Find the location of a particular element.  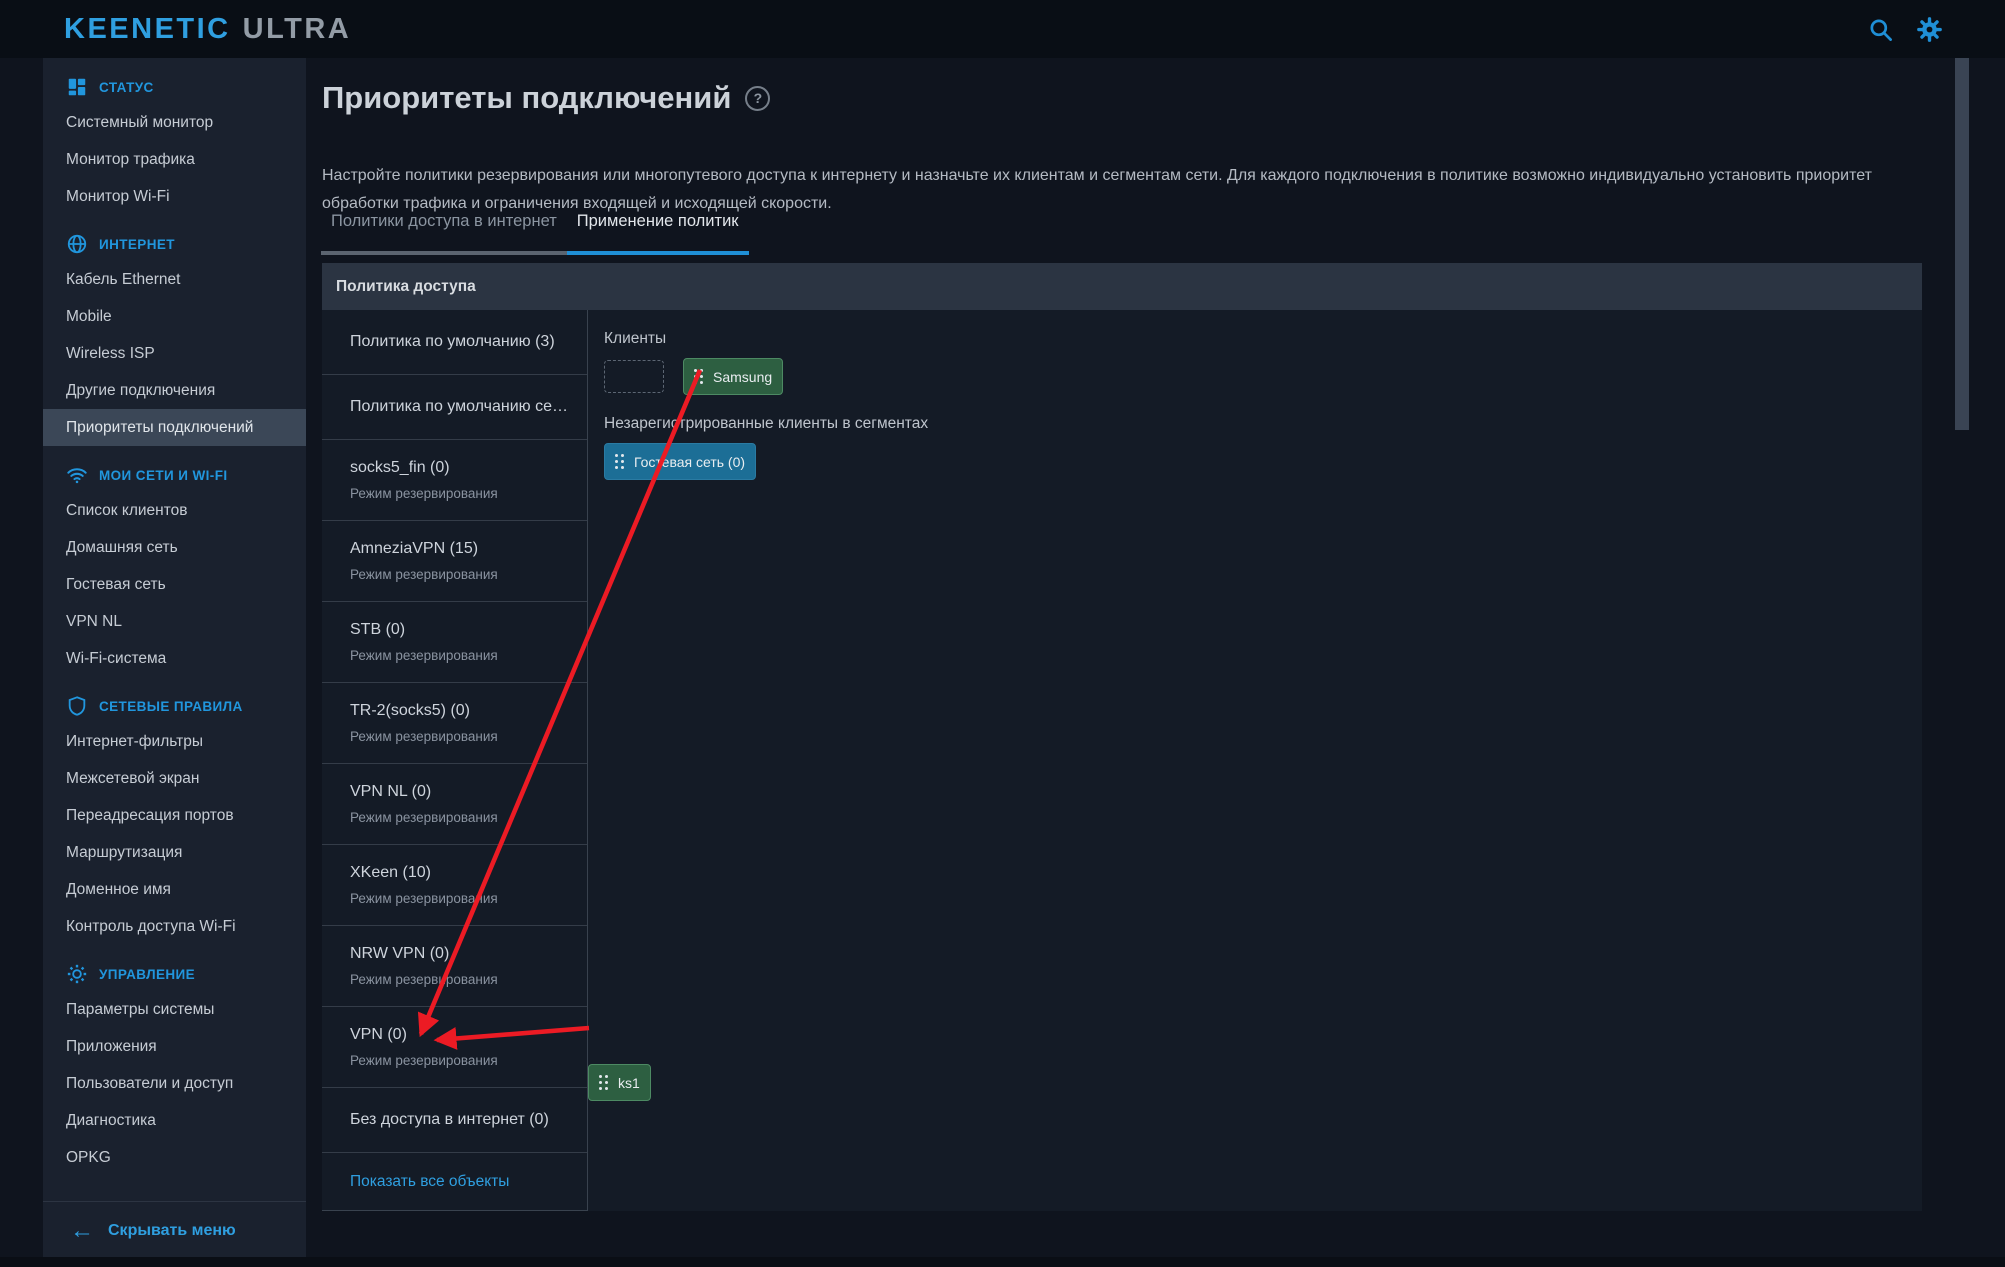

sidebar-item: Приложения is located at coordinates (174, 1046).